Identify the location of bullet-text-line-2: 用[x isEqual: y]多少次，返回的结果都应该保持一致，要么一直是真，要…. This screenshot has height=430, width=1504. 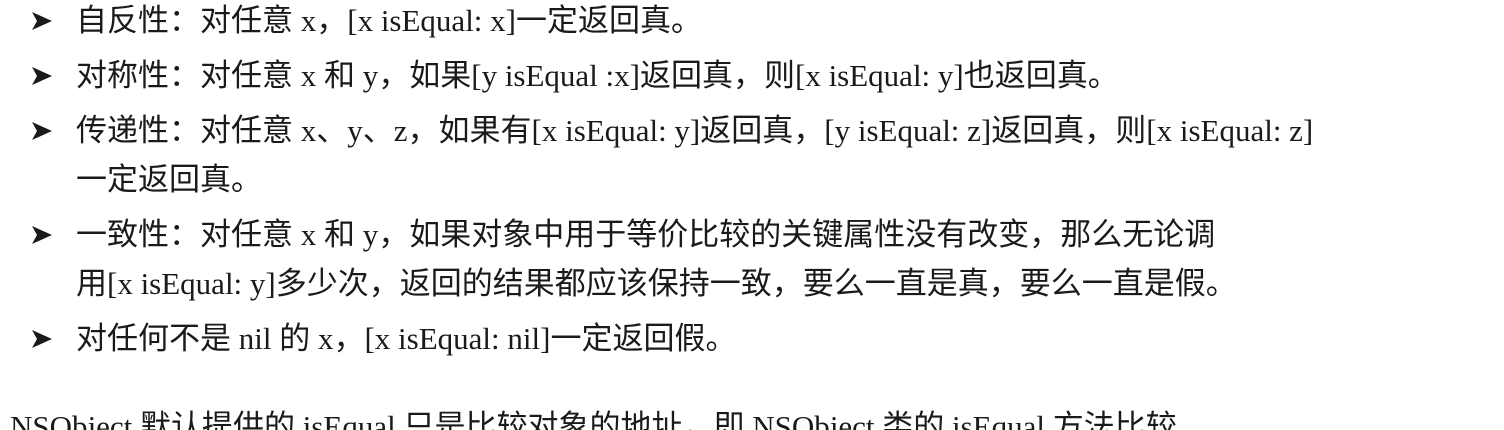
(656, 283).